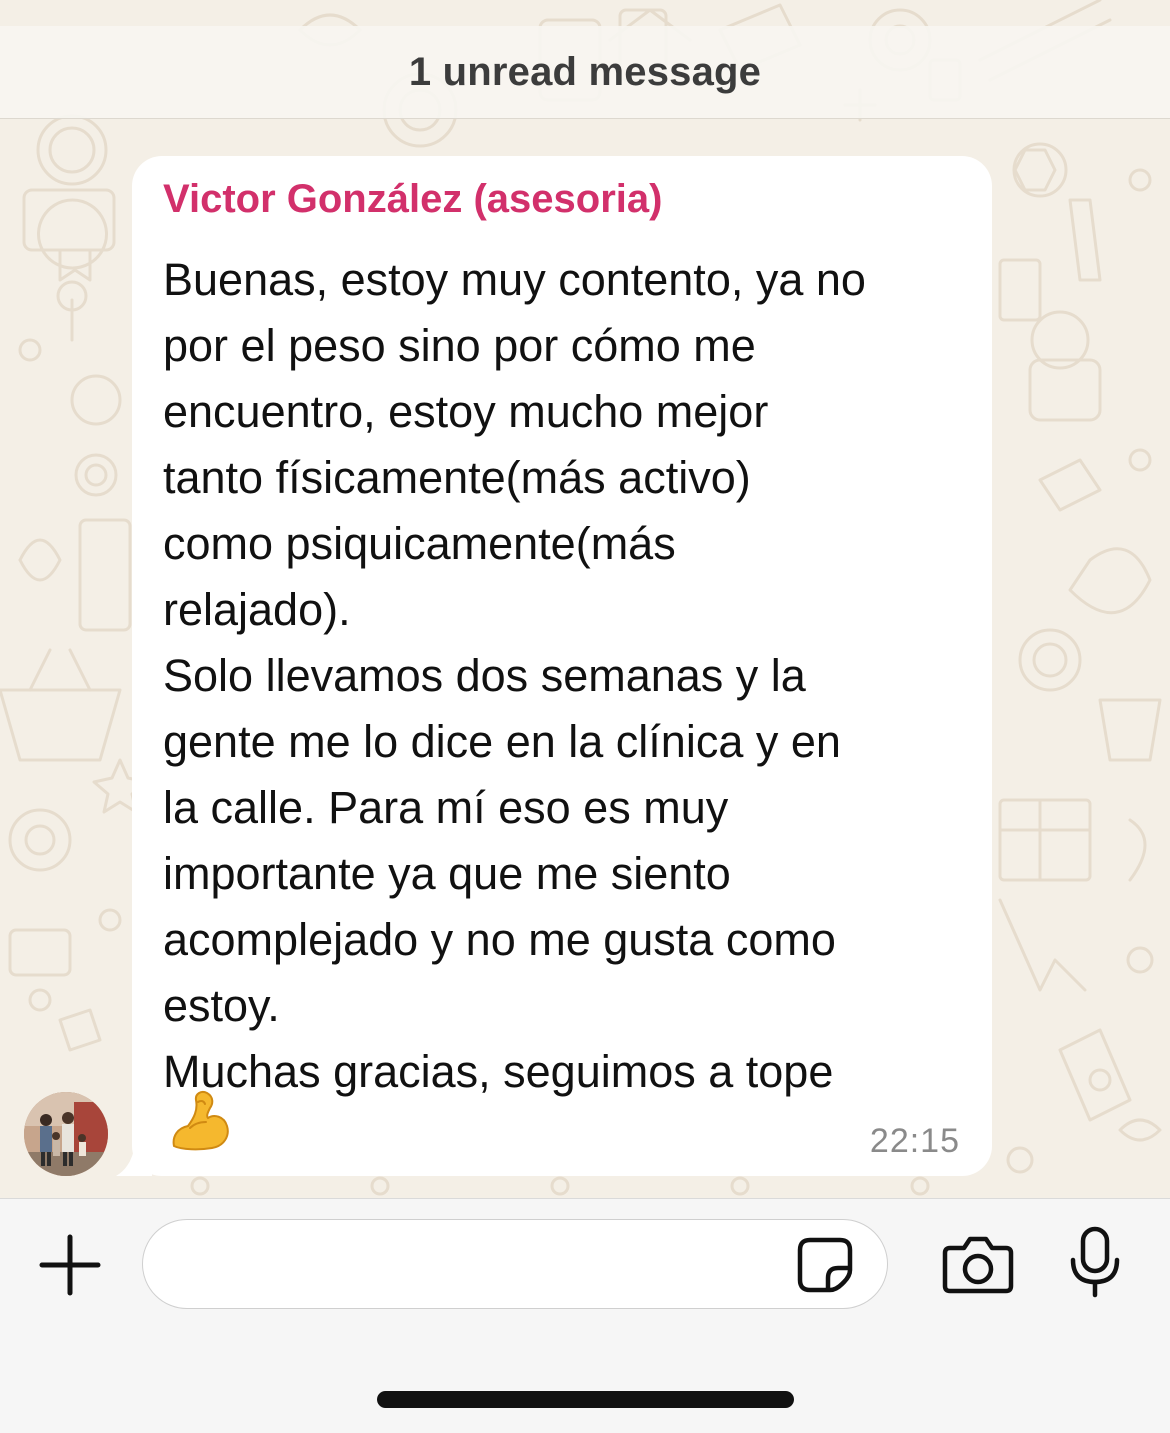  I want to click on message-line: por el peso sino por cómo me, so click(459, 345).